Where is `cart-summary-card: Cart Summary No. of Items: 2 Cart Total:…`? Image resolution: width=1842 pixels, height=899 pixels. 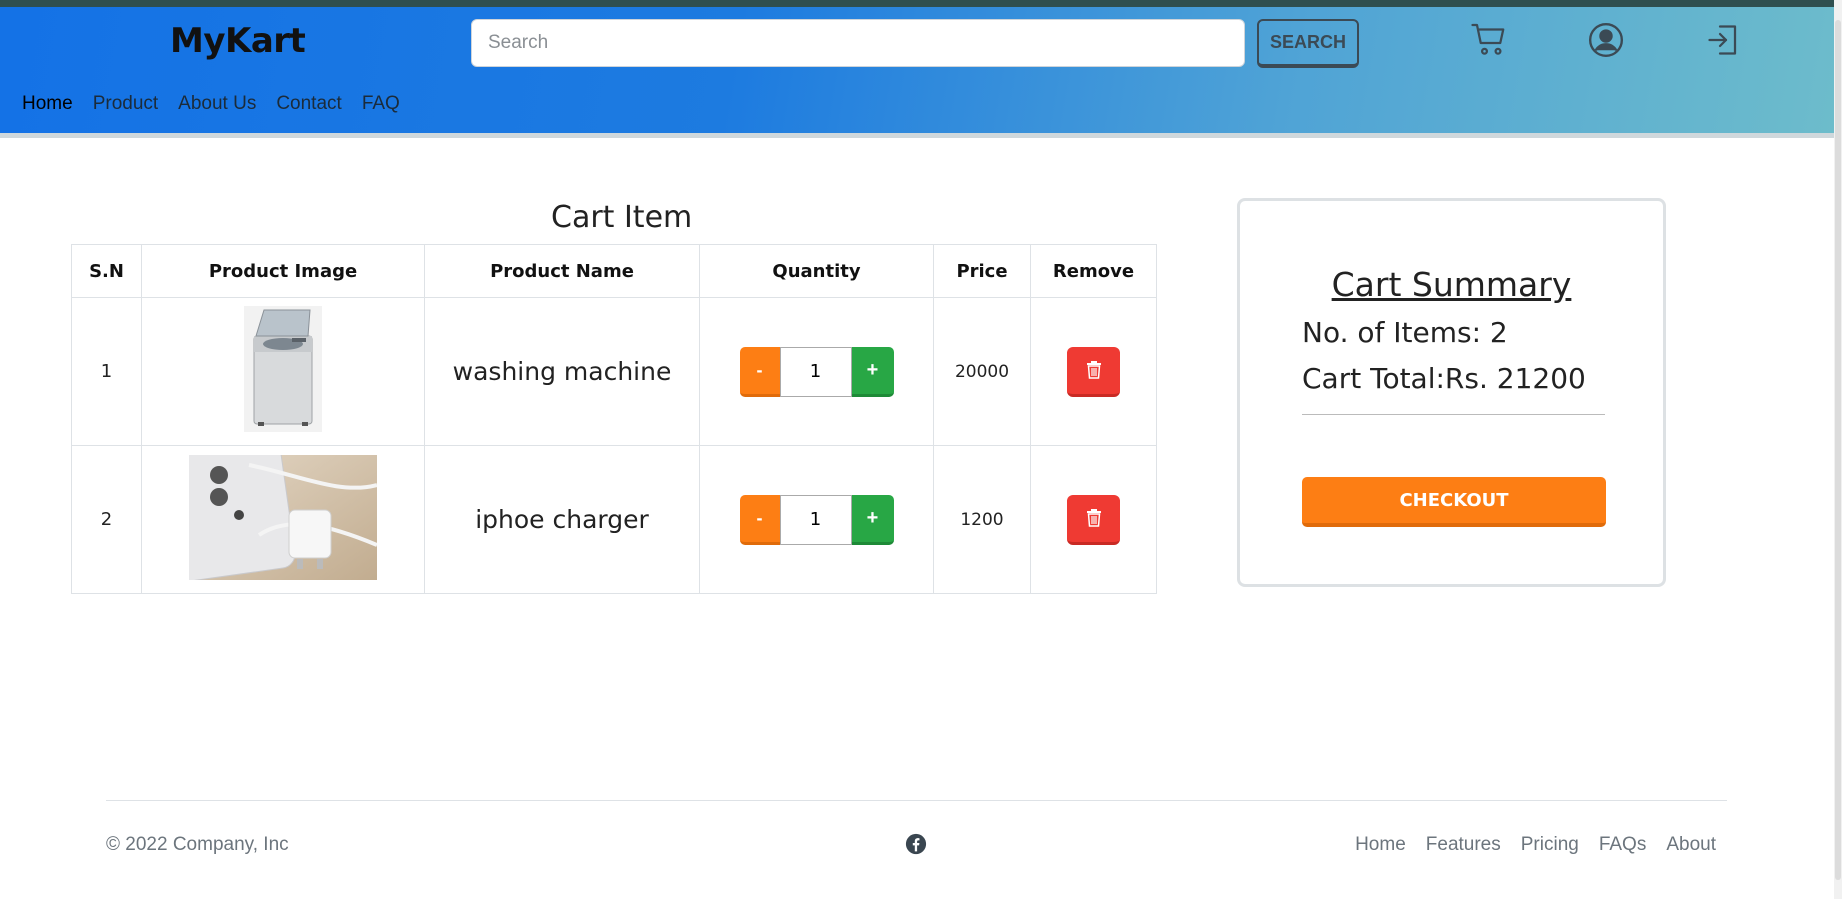
cart-summary-card: Cart Summary No. of Items: 2 Cart Total:… is located at coordinates (1451, 392).